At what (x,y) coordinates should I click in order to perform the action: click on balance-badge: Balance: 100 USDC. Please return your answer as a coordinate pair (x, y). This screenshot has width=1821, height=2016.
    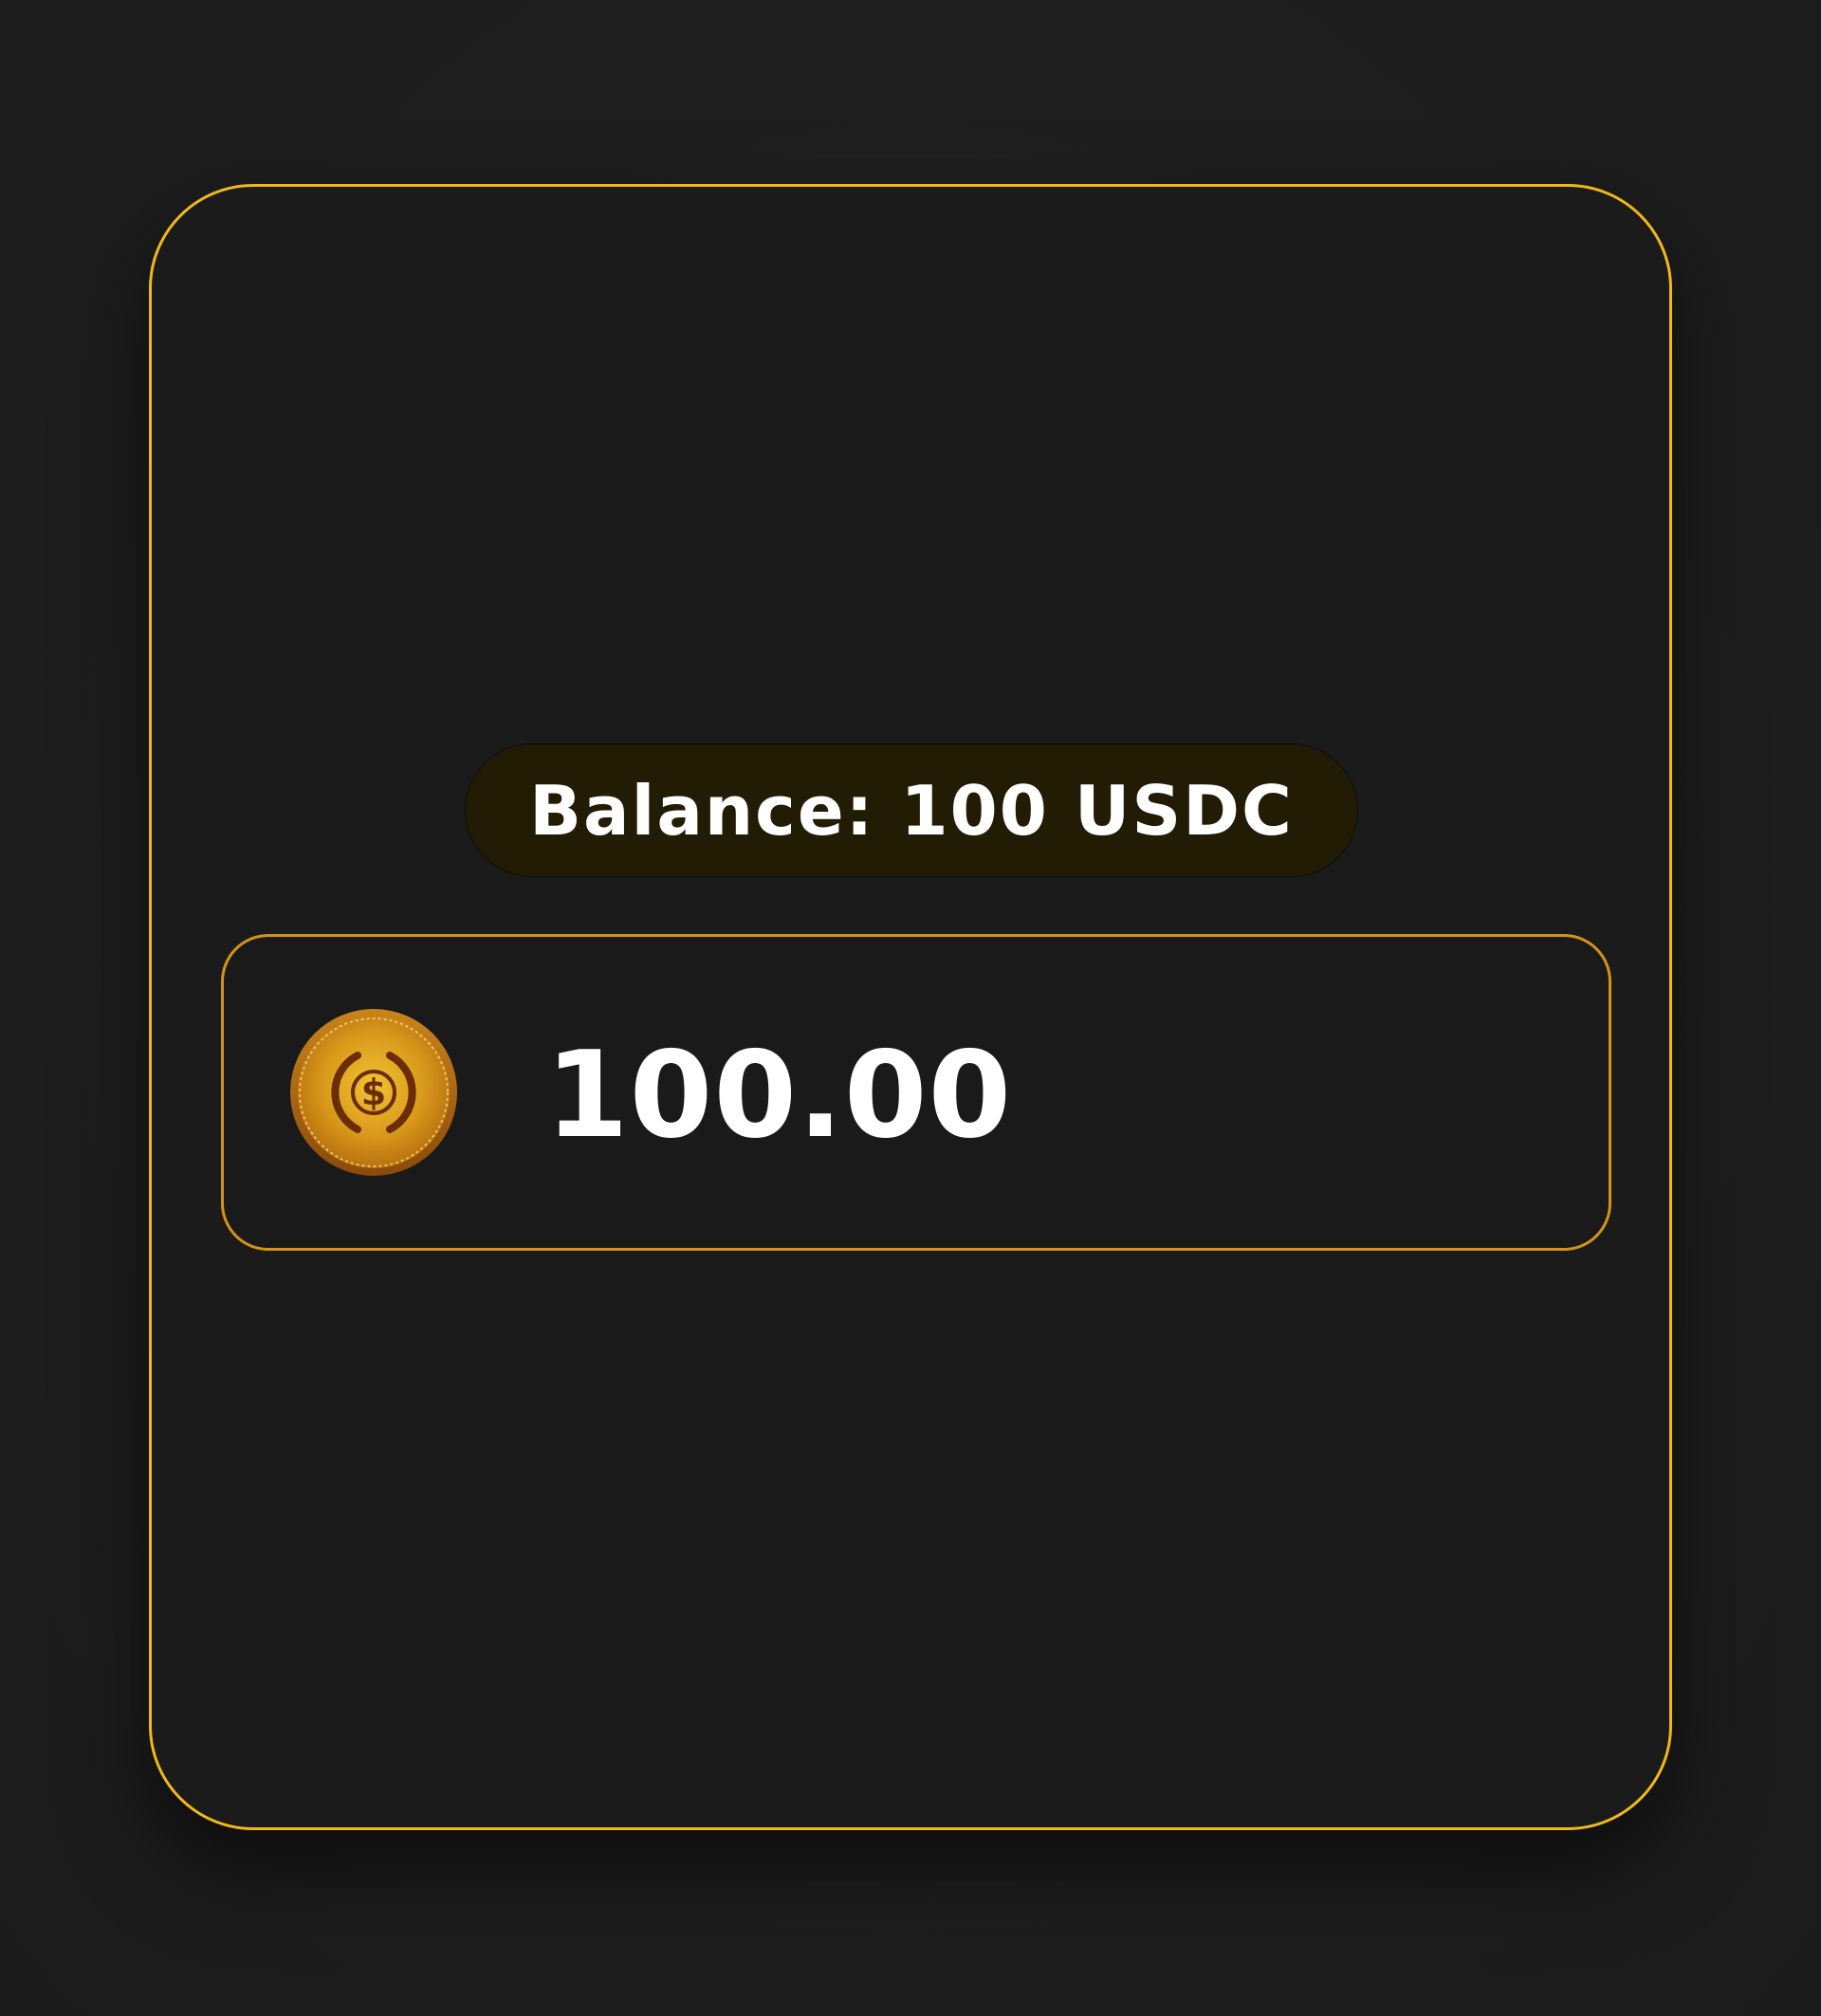
    Looking at the image, I should click on (911, 810).